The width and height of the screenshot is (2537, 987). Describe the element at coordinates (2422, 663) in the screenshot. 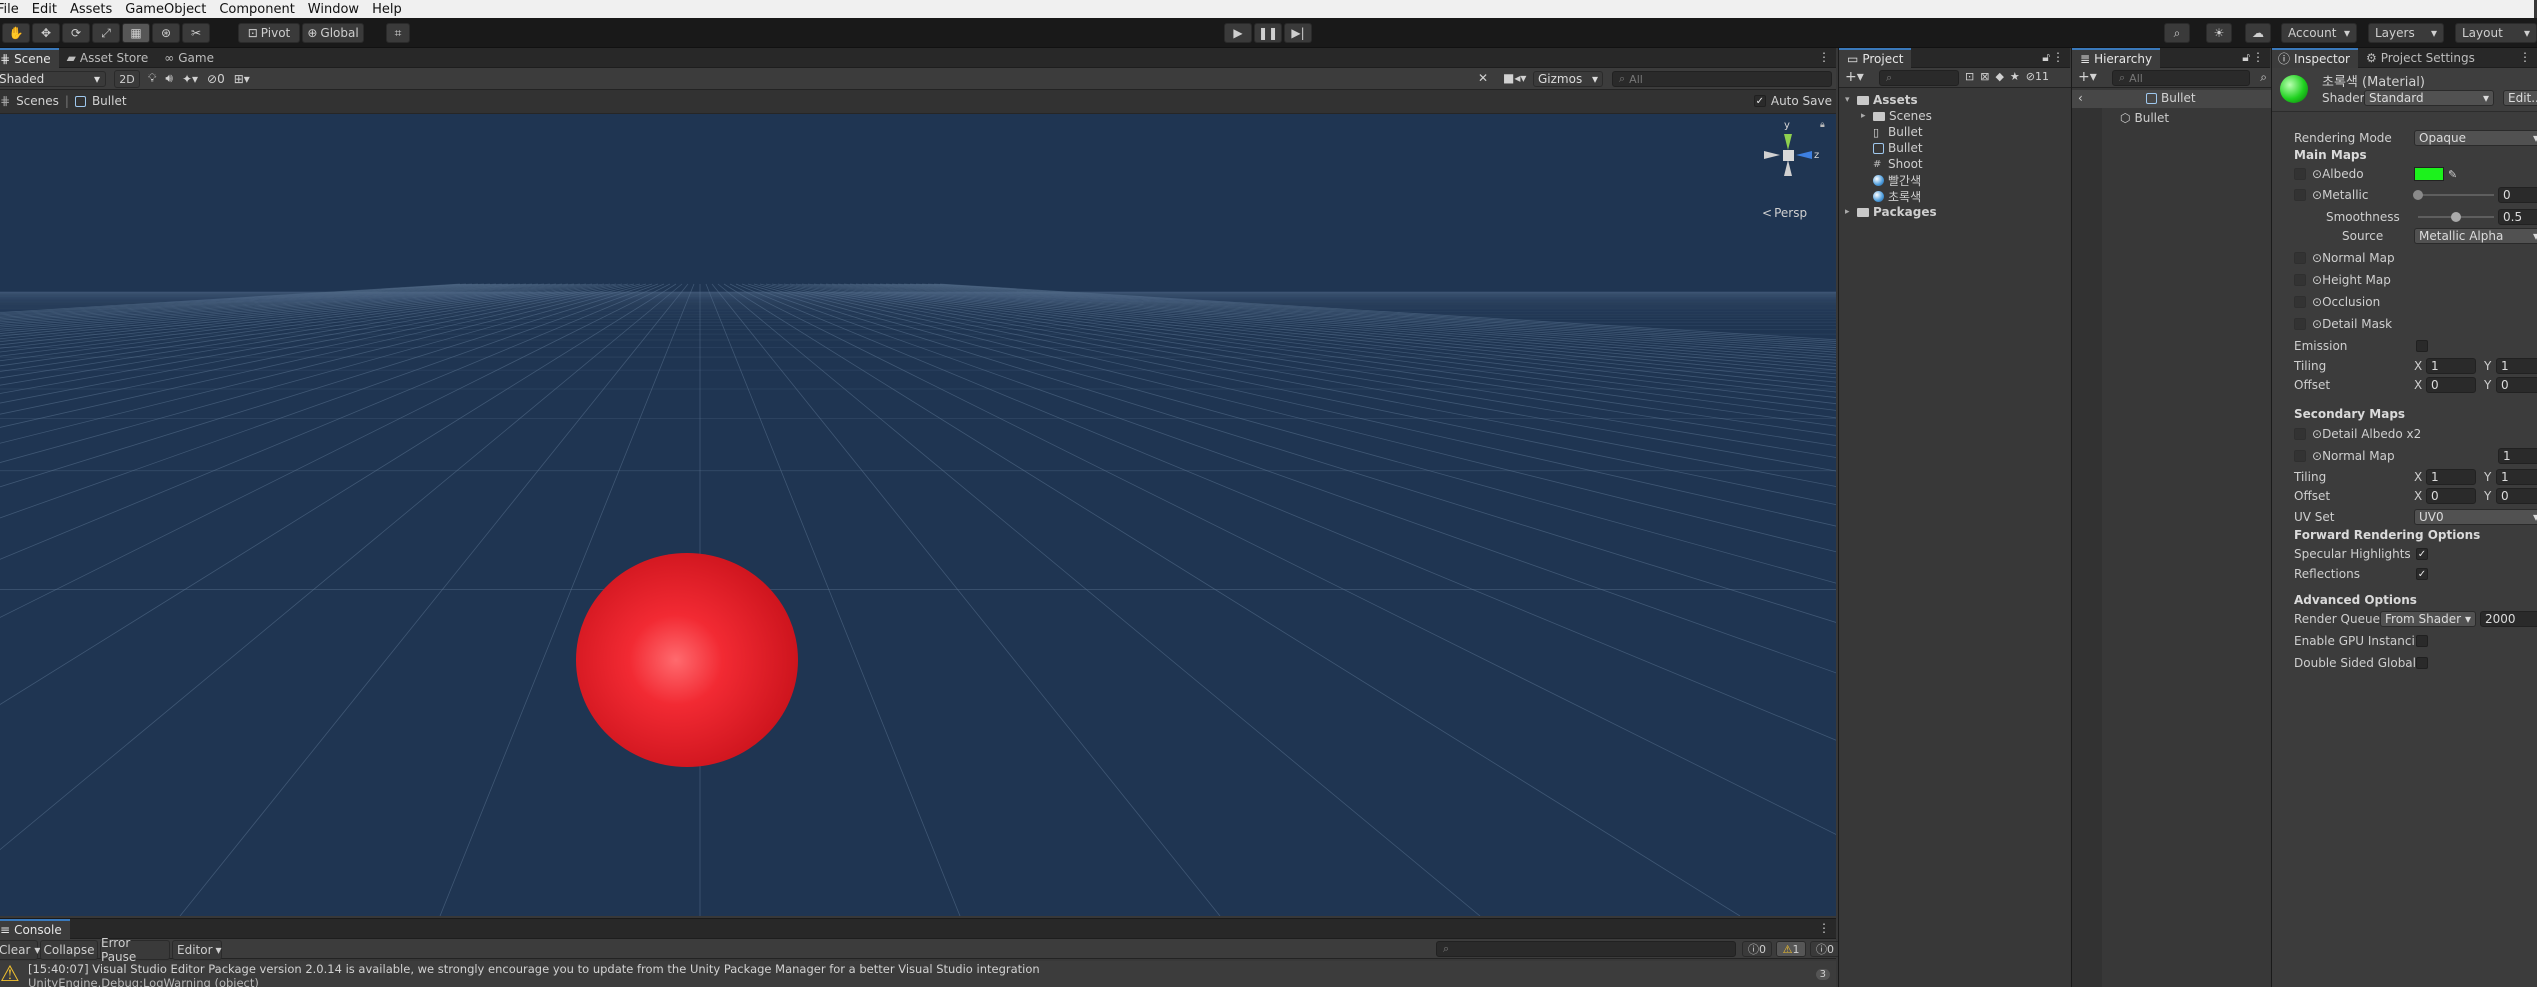

I see `double-sided-checkbox` at that location.